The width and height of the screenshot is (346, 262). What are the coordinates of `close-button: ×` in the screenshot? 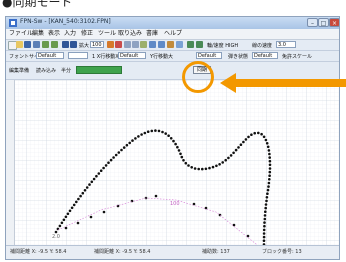 It's located at (334, 22).